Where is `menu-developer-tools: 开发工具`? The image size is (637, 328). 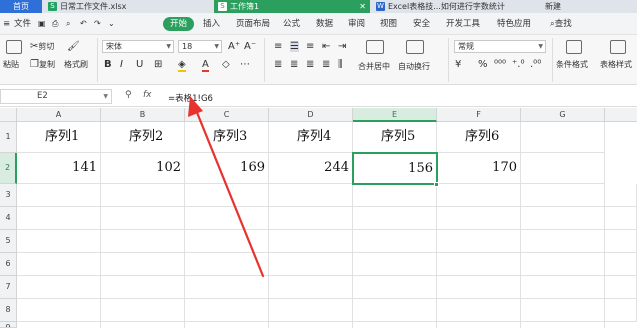 menu-developer-tools: 开发工具 is located at coordinates (463, 24).